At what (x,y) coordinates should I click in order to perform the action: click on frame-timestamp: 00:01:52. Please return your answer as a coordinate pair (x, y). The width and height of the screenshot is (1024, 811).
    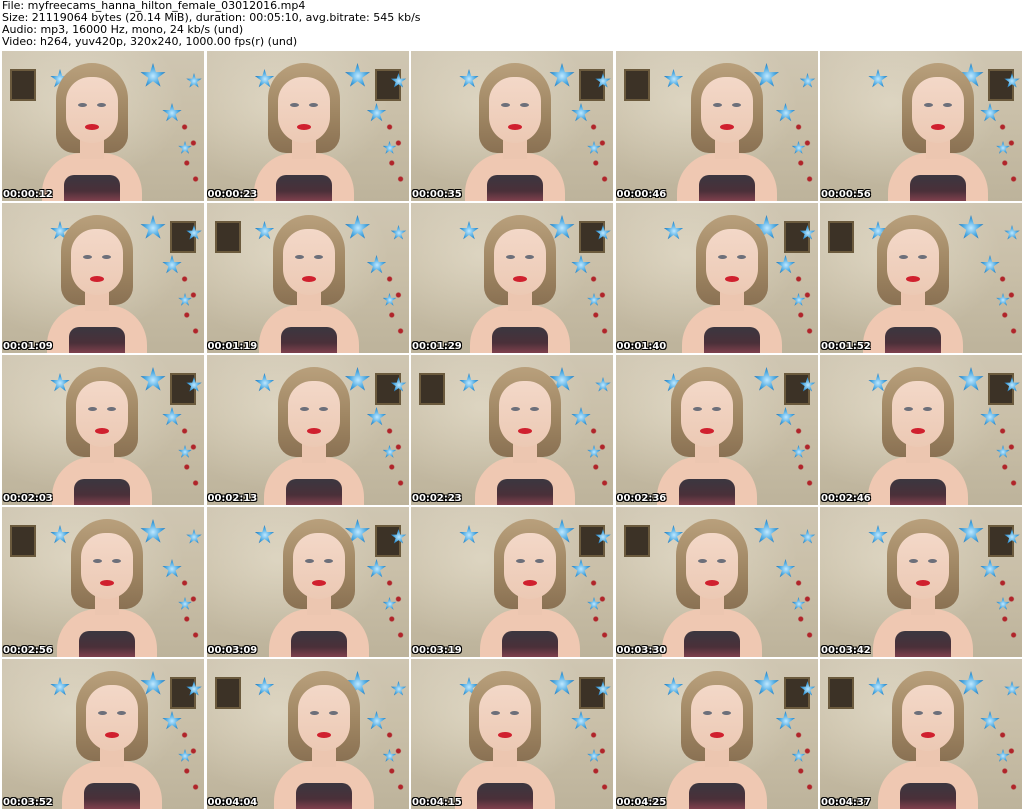
    Looking at the image, I should click on (846, 346).